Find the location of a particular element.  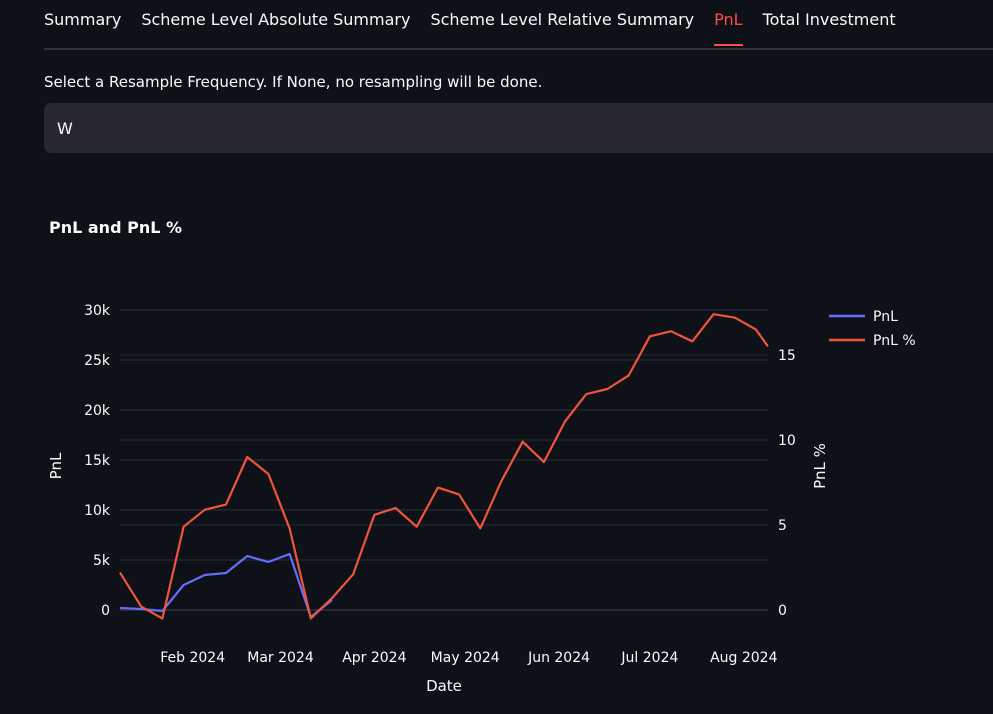

y-tick-labels: 0 5k 10k 15k 20k 25k 30k is located at coordinates (97, 461).